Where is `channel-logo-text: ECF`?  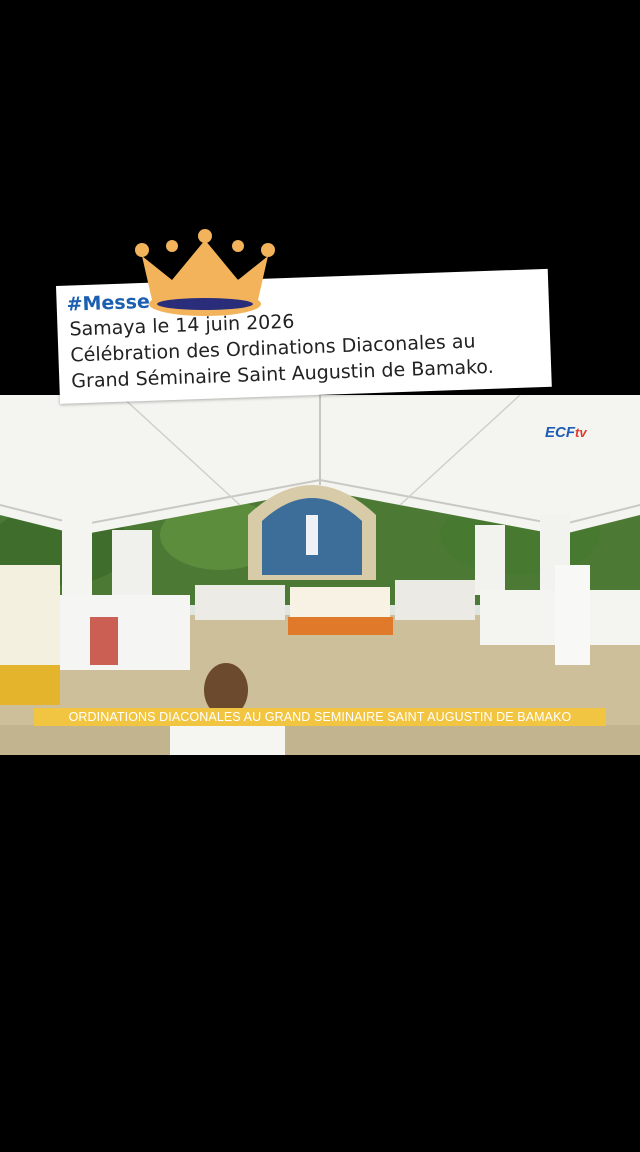
channel-logo-text: ECF is located at coordinates (560, 432).